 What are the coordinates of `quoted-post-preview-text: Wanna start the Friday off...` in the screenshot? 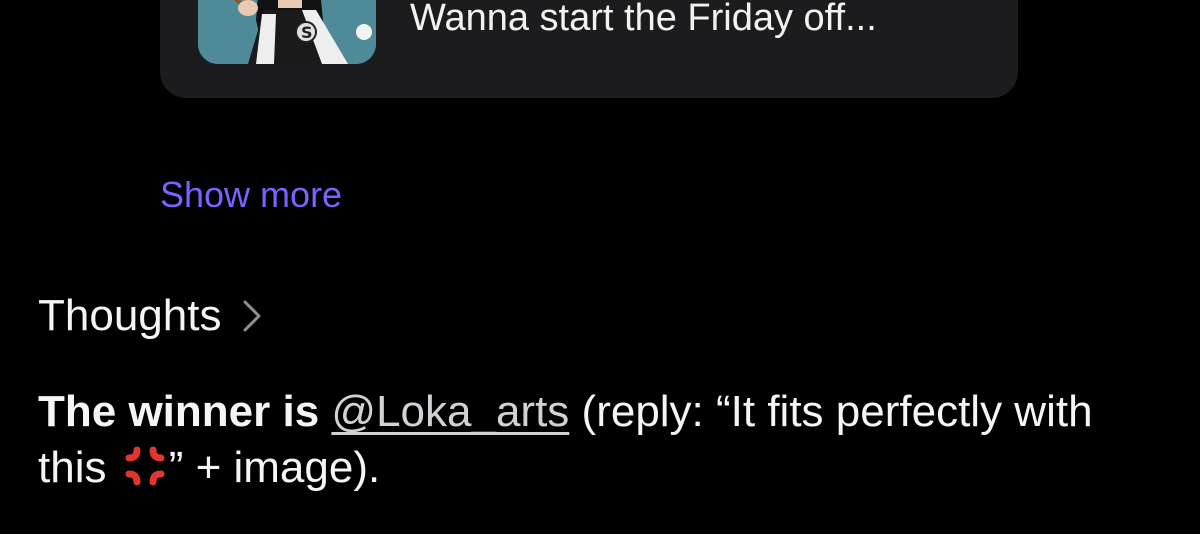 It's located at (643, 19).